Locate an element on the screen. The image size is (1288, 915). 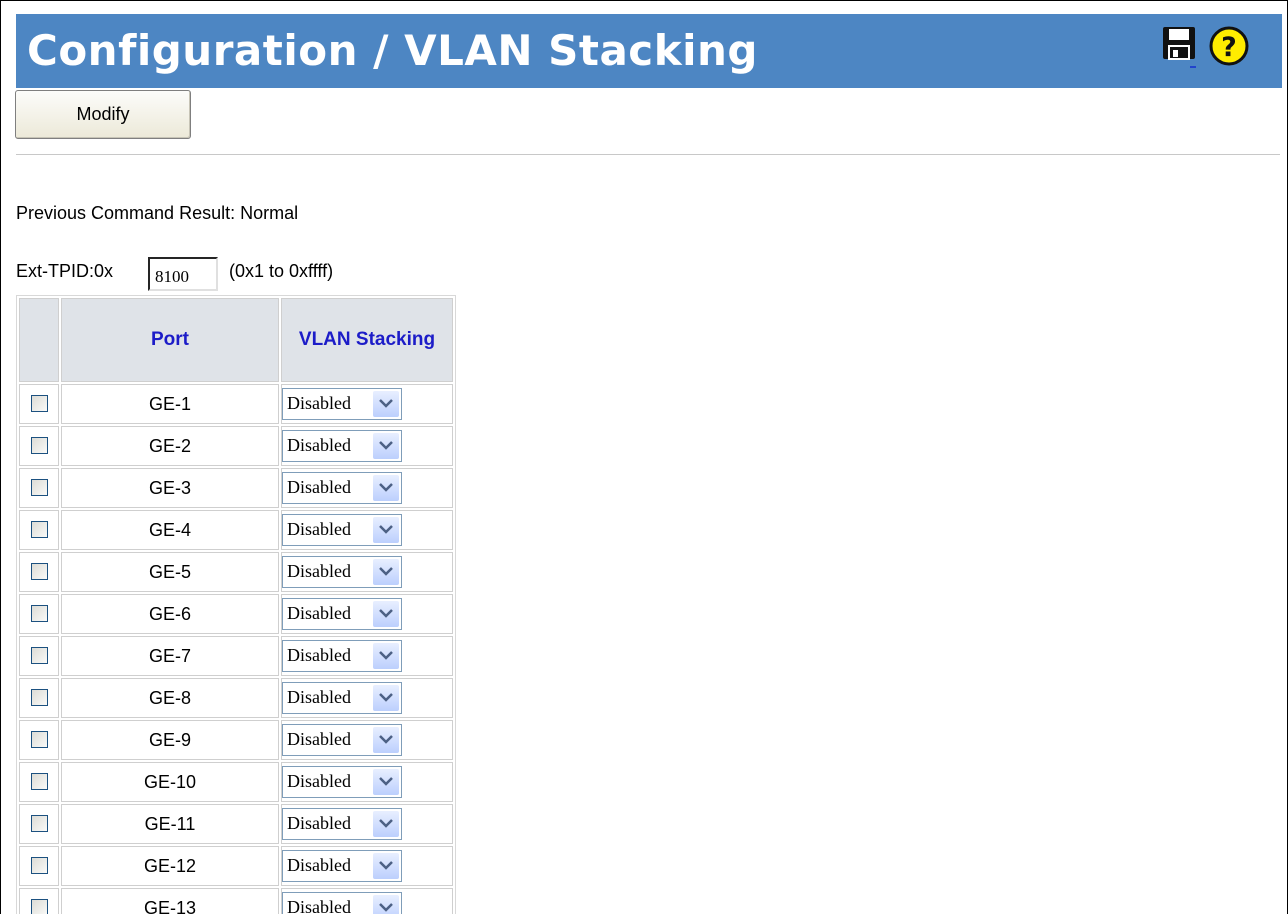
ext-tpid-label: Ext-TPID:0x is located at coordinates (65, 271).